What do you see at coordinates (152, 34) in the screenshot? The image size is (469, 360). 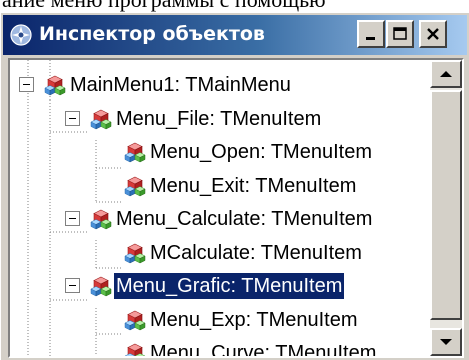 I see `window-title: Инспектор объектов` at bounding box center [152, 34].